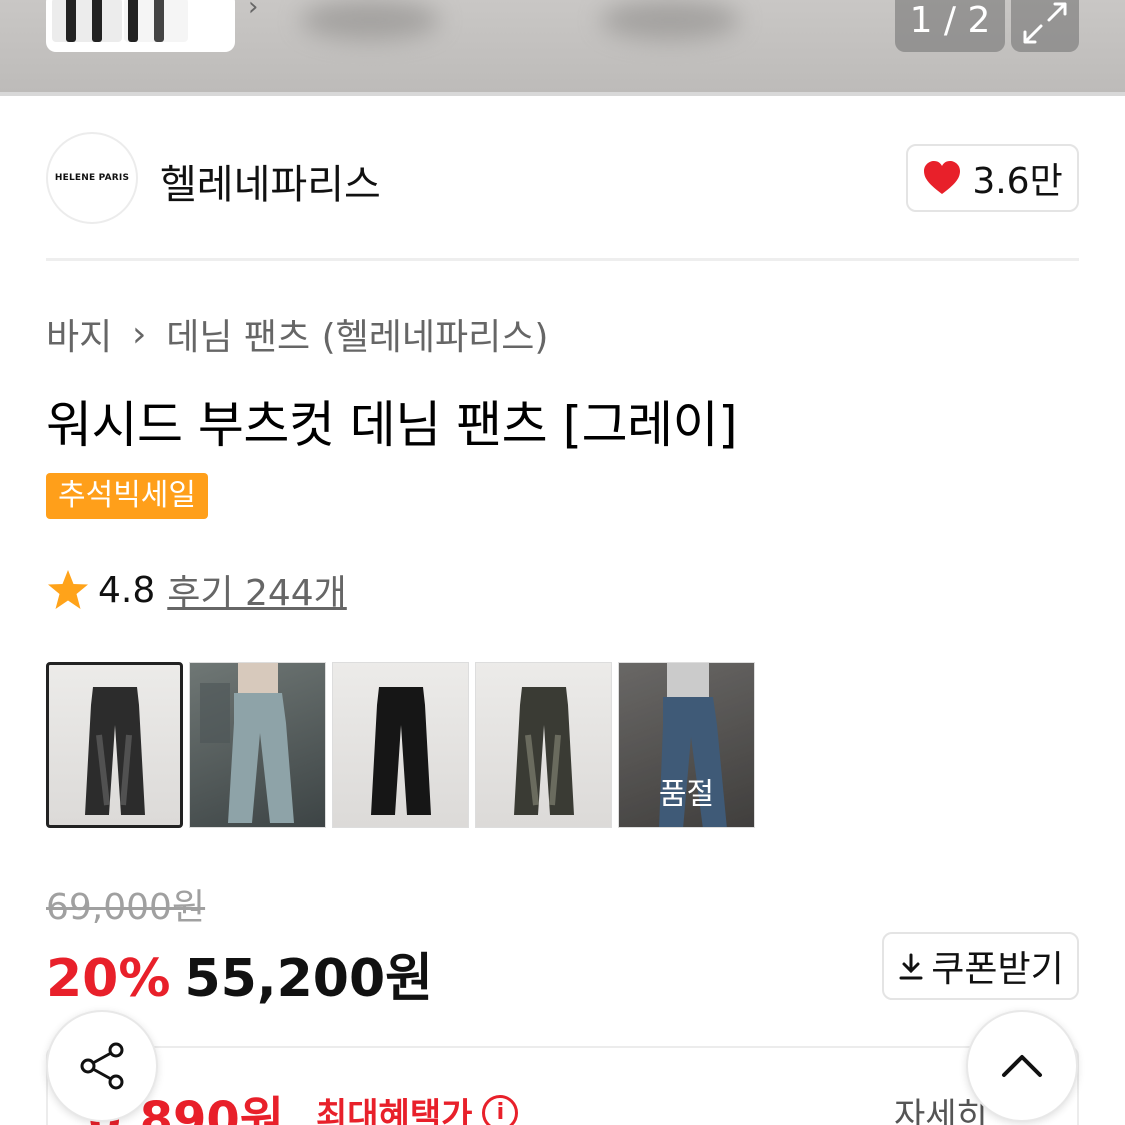 The width and height of the screenshot is (1125, 1125). What do you see at coordinates (997, 969) in the screenshot?
I see `coupon-label: 쿠폰받기` at bounding box center [997, 969].